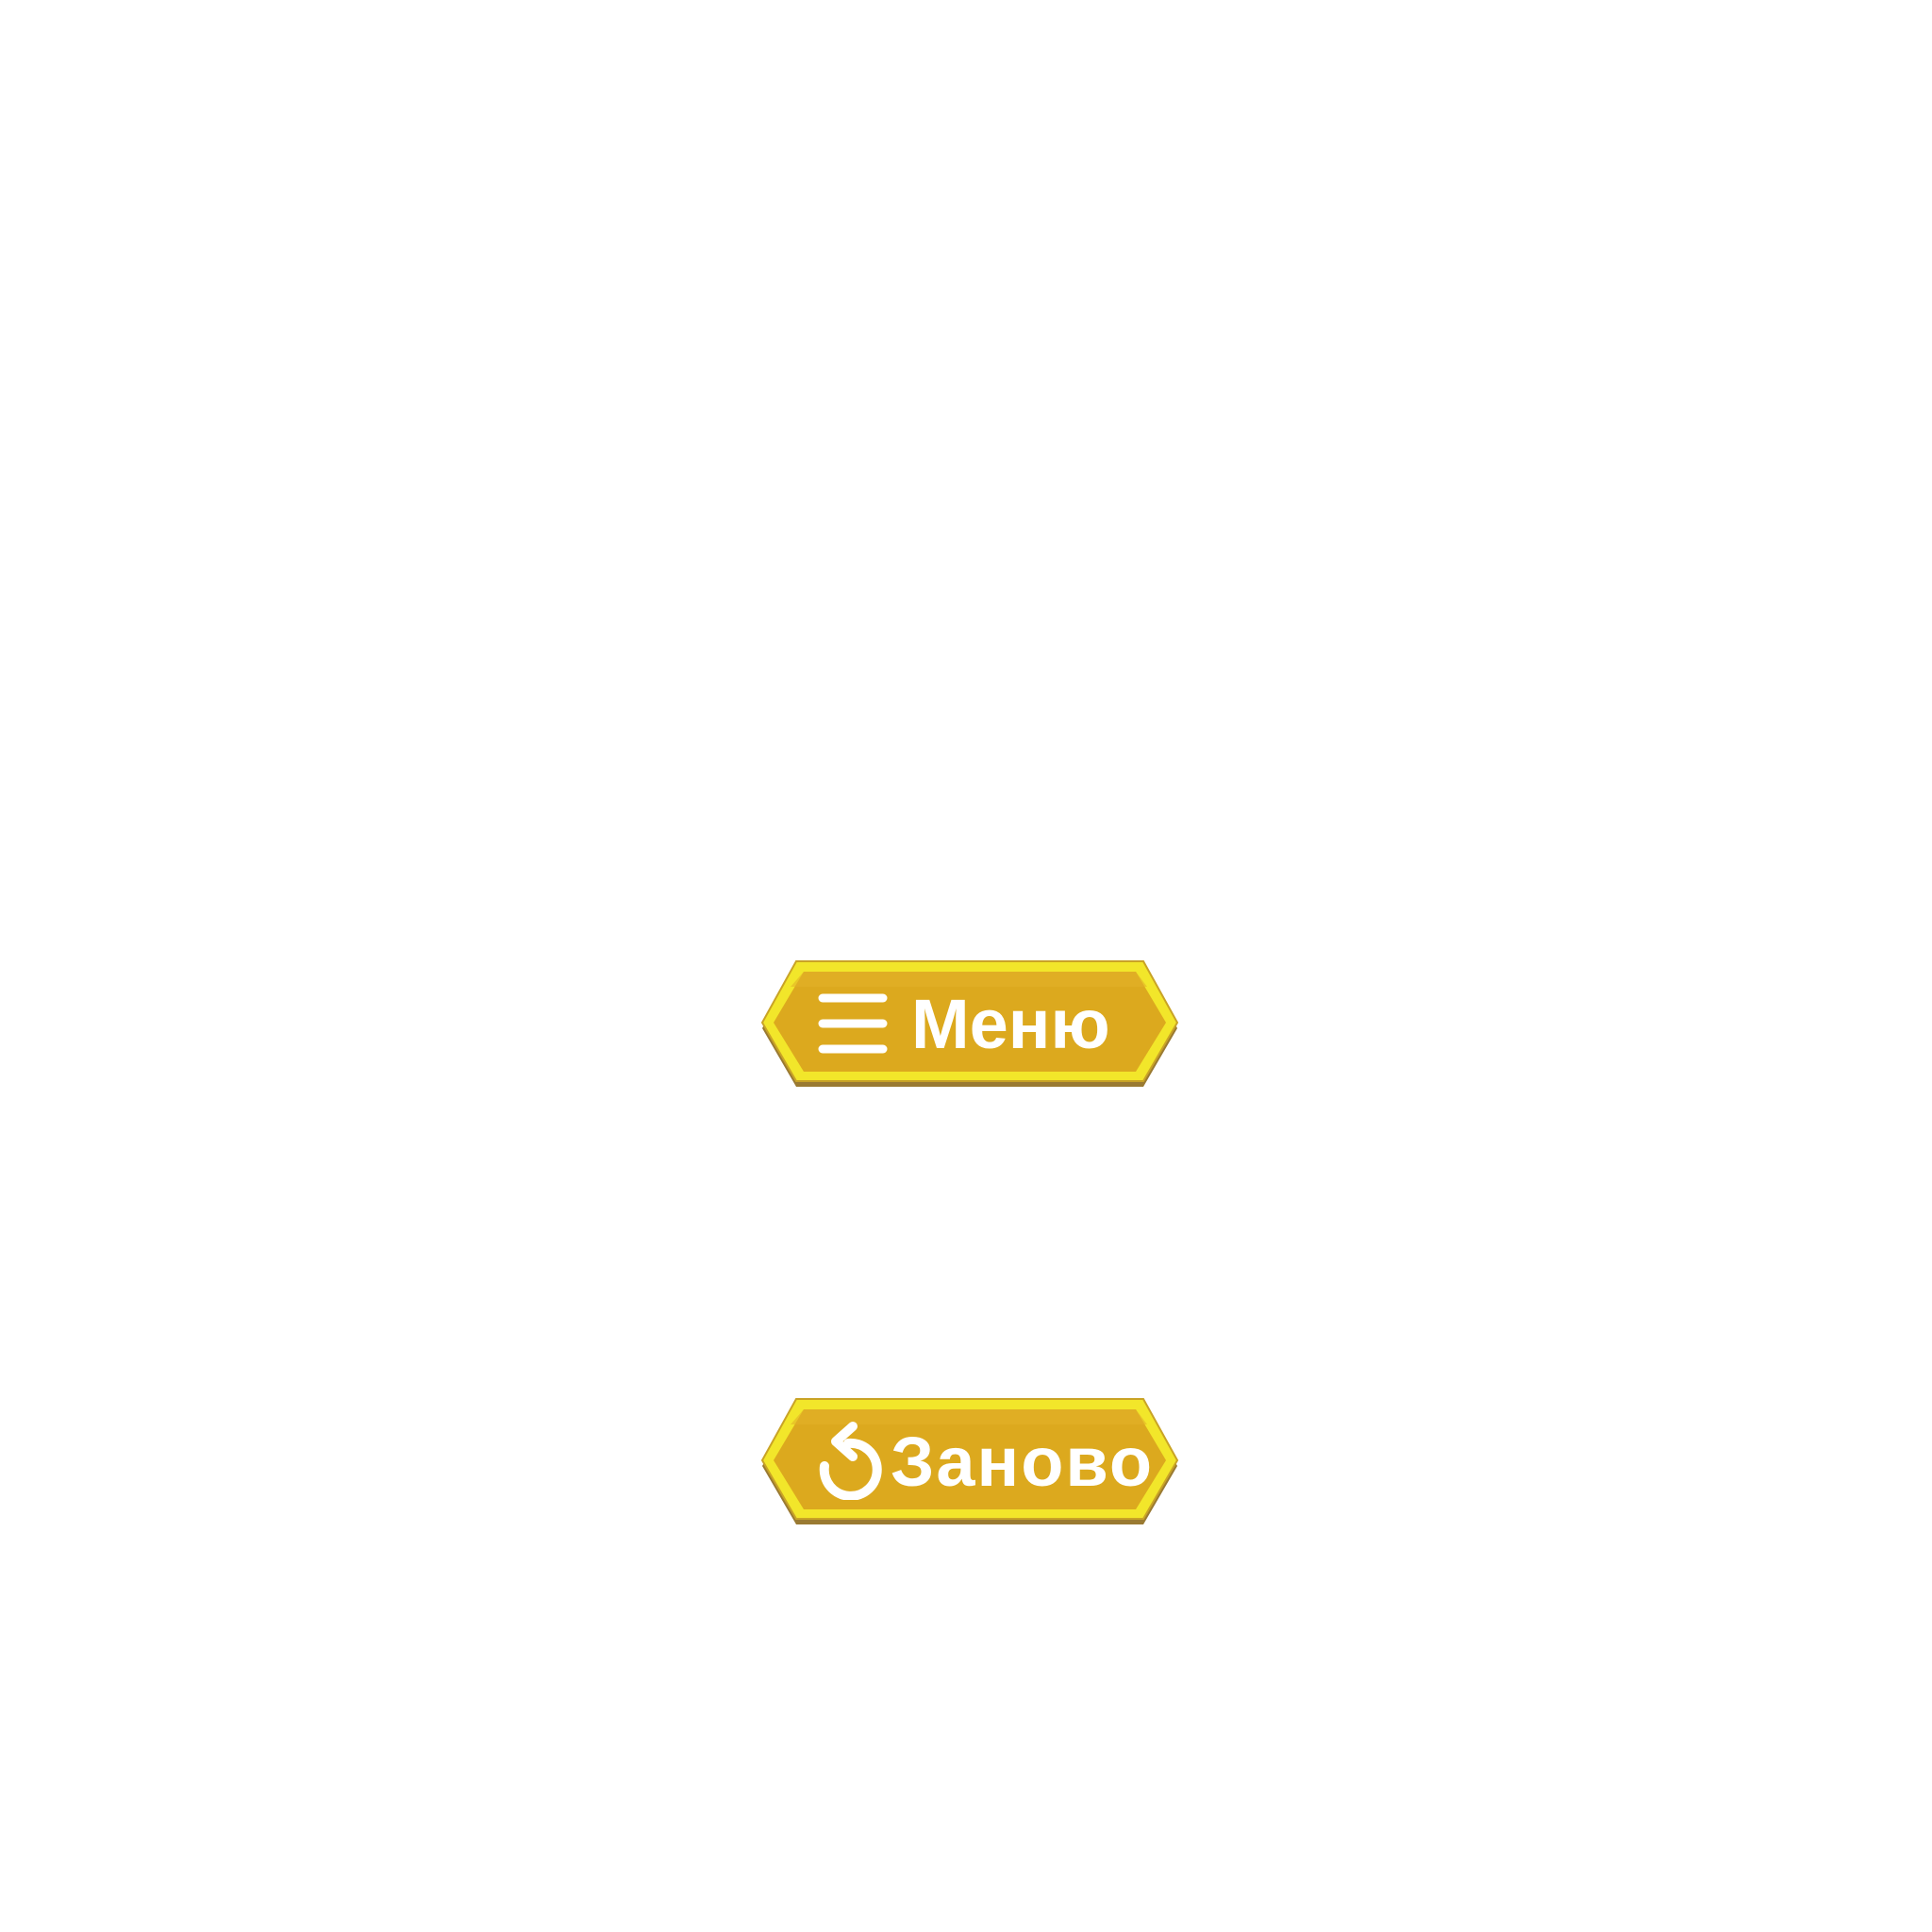  I want to click on hamburger-menu-icon, so click(853, 1023).